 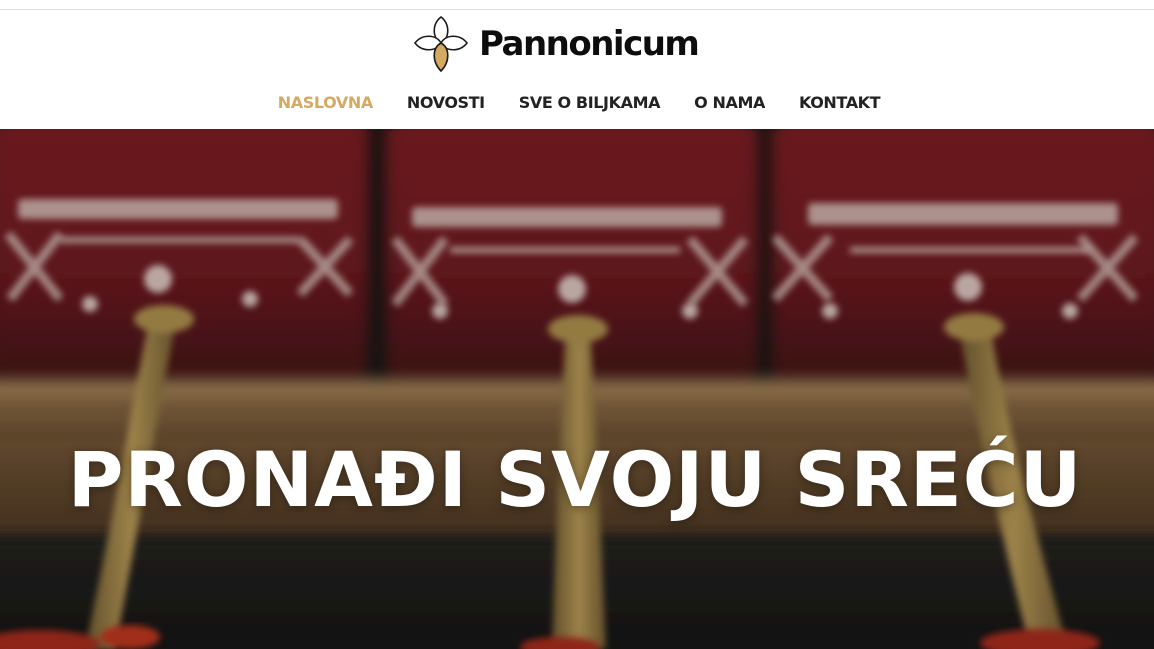 I want to click on nav-item-novosti: NOVOSTI, so click(x=446, y=103).